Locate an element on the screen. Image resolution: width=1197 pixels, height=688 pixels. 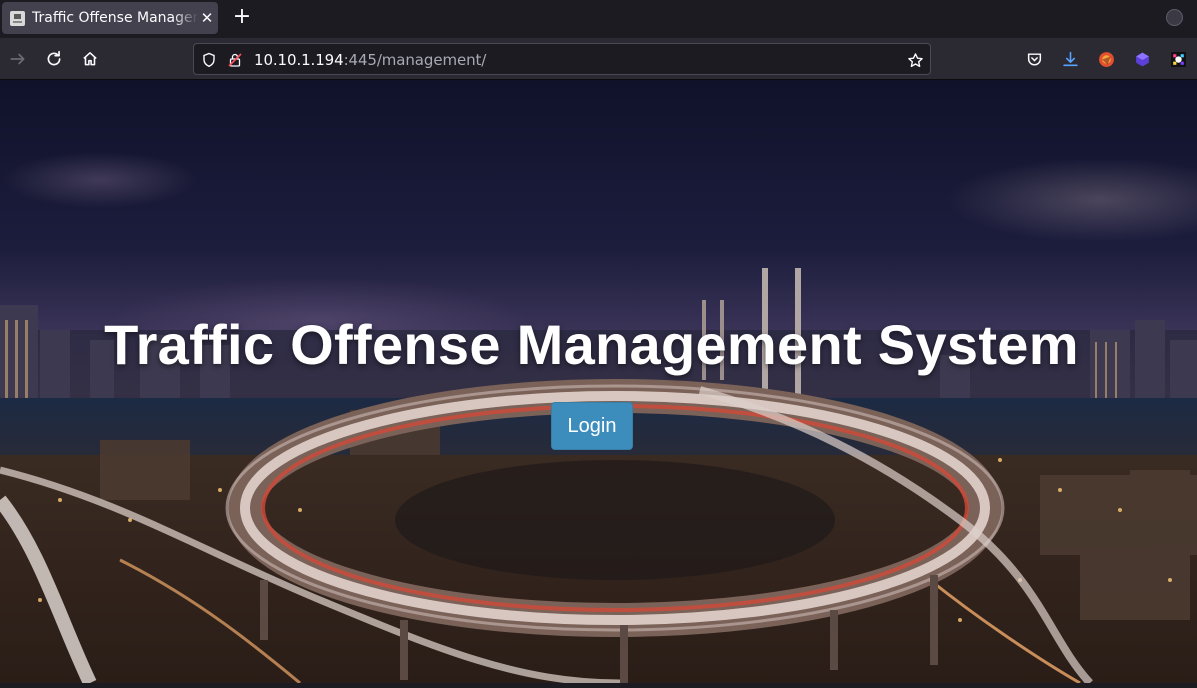
download-icon is located at coordinates (1070, 59).